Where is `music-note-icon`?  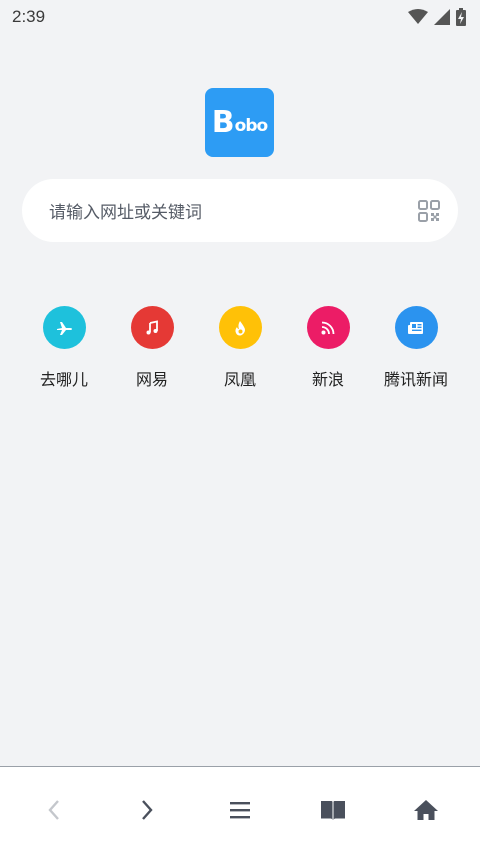
music-note-icon is located at coordinates (152, 326).